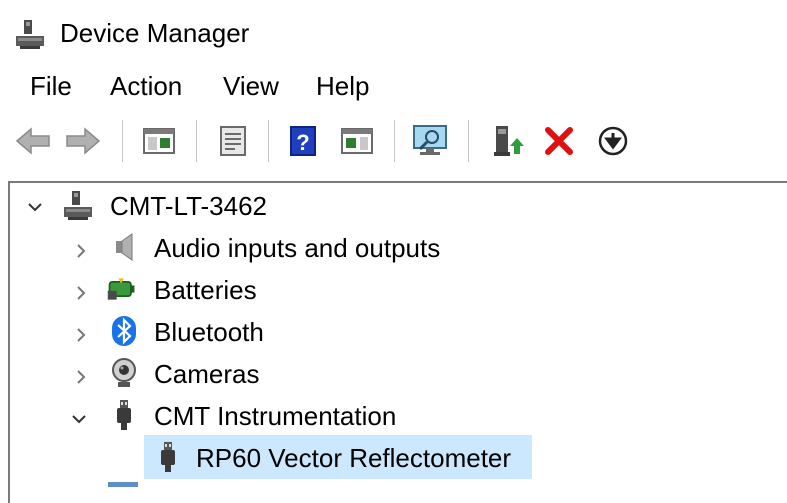 The height and width of the screenshot is (503, 787). I want to click on tree-root-label: CMT-LT-3462, so click(188, 206).